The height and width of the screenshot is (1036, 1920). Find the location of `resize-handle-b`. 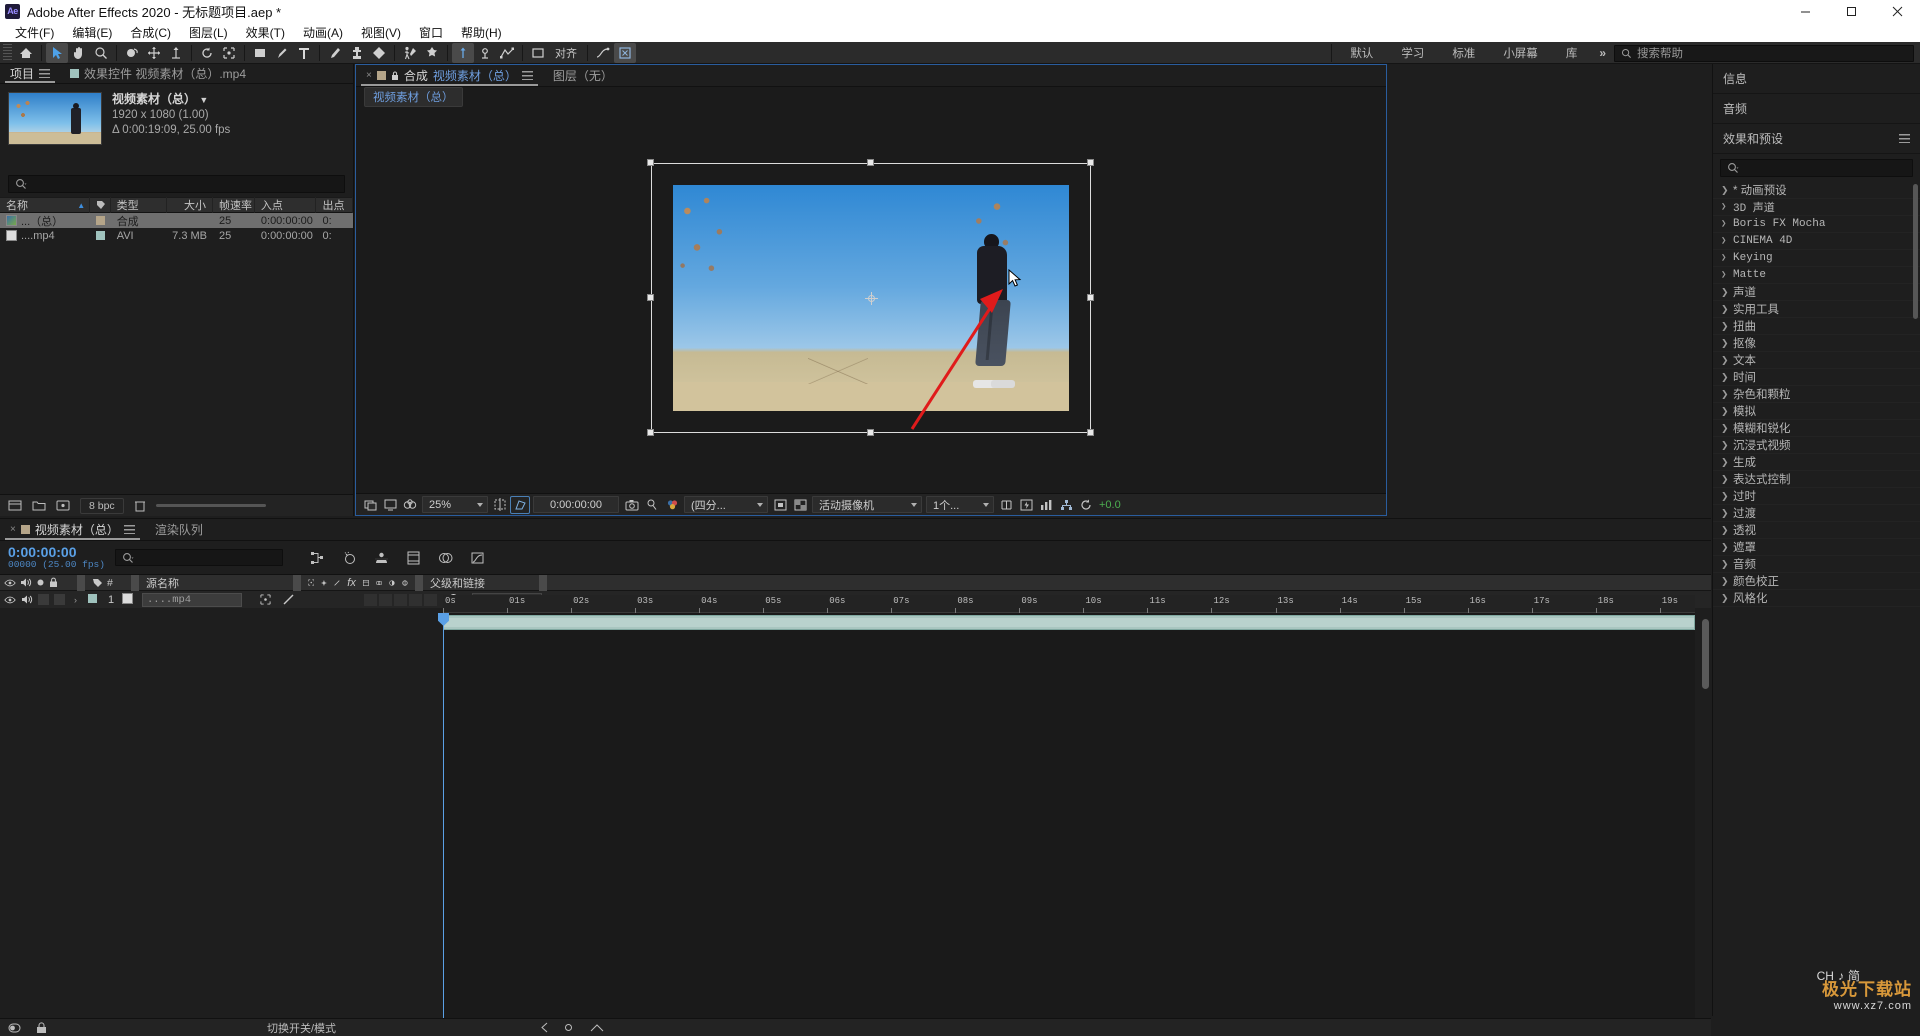

resize-handle-b is located at coordinates (870, 432).